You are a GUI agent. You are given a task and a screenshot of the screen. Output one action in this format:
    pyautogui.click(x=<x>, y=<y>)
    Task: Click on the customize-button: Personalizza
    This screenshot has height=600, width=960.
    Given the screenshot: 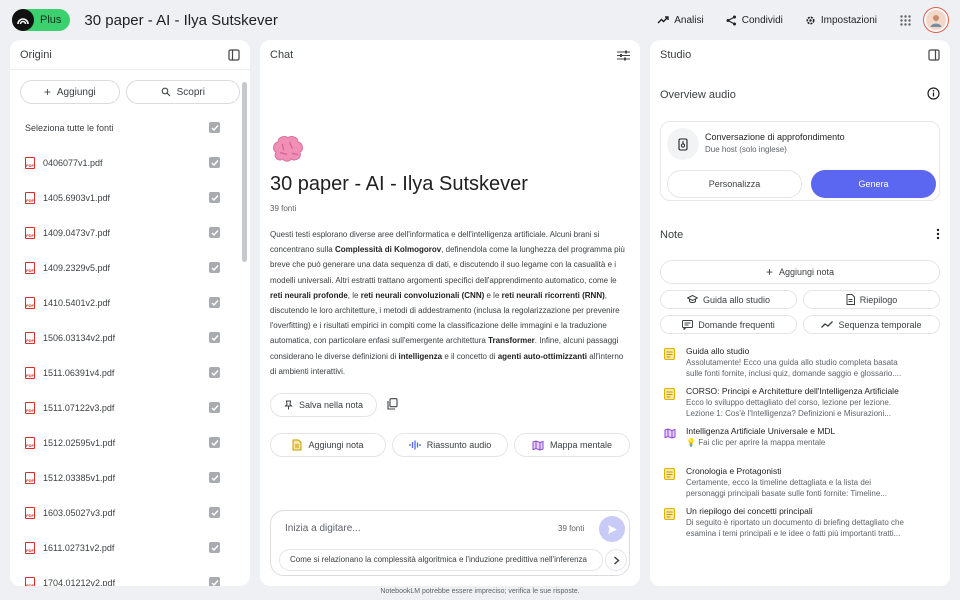 What is the action you would take?
    pyautogui.click(x=734, y=184)
    